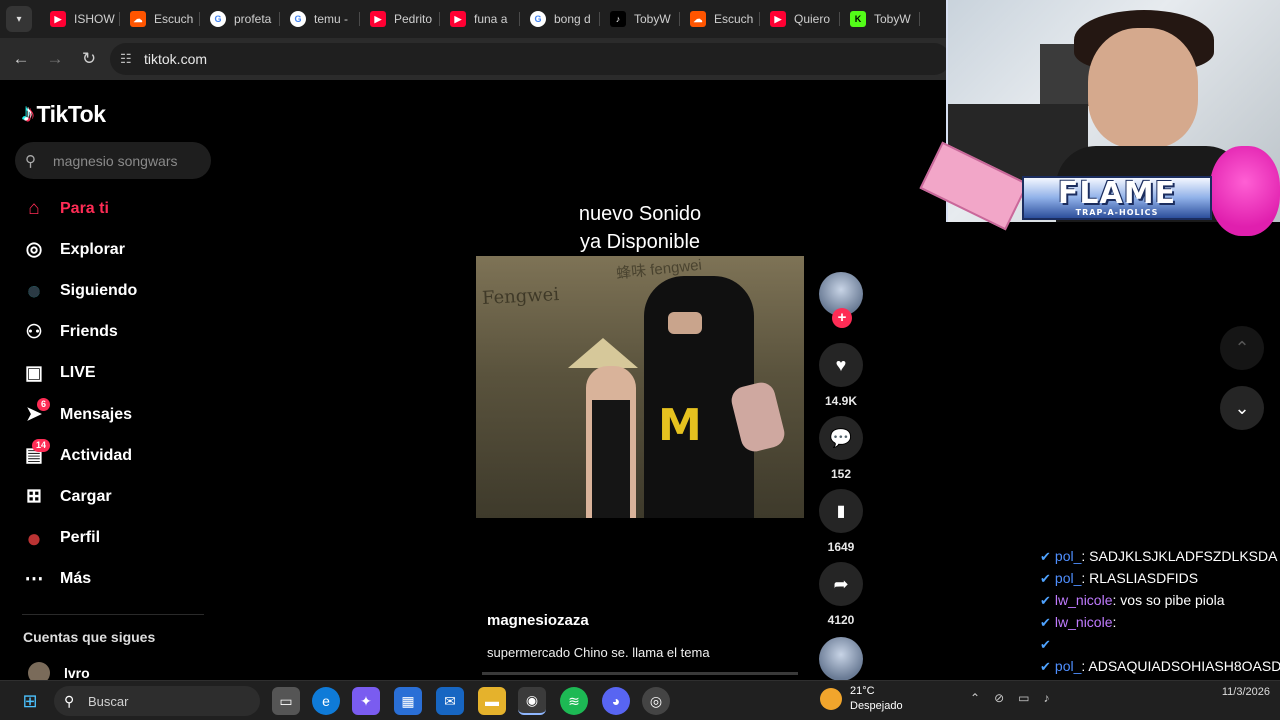 This screenshot has height=720, width=1280. Describe the element at coordinates (842, 318) in the screenshot. I see `follow-plus-icon: +` at that location.